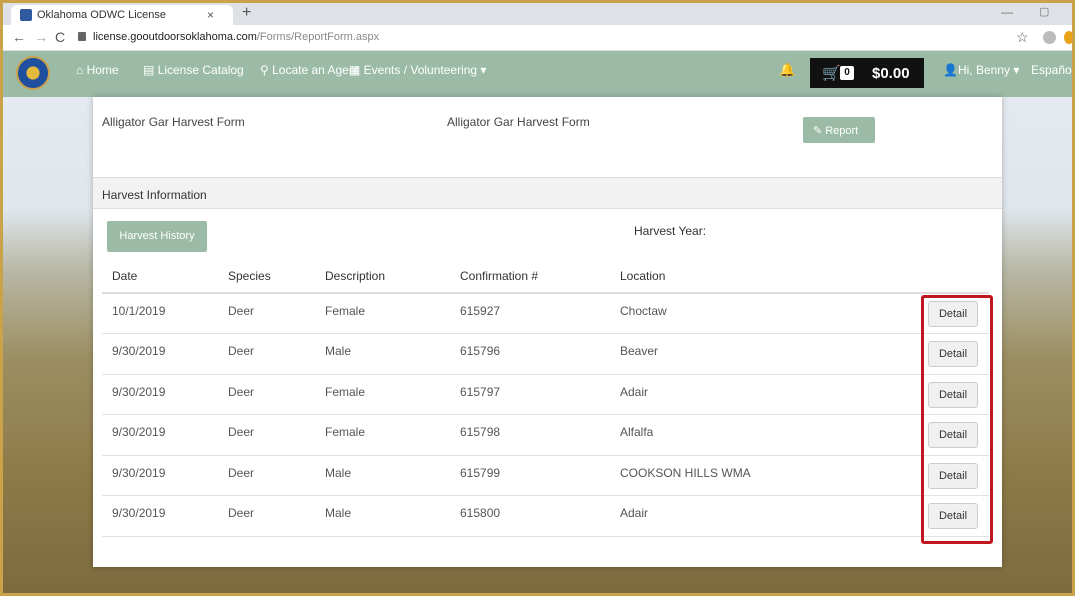  I want to click on favicon-icon, so click(26, 15).